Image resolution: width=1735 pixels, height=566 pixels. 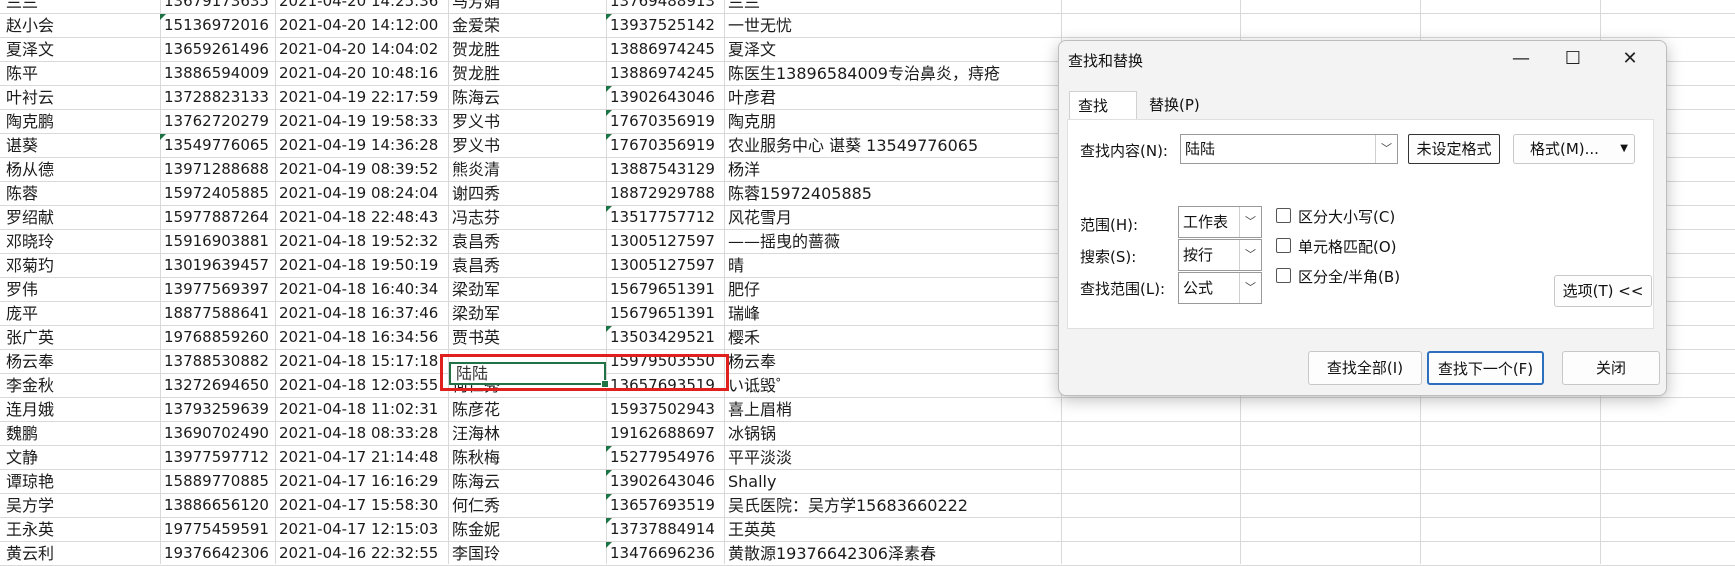 I want to click on close-icon: ✕, so click(x=1630, y=59).